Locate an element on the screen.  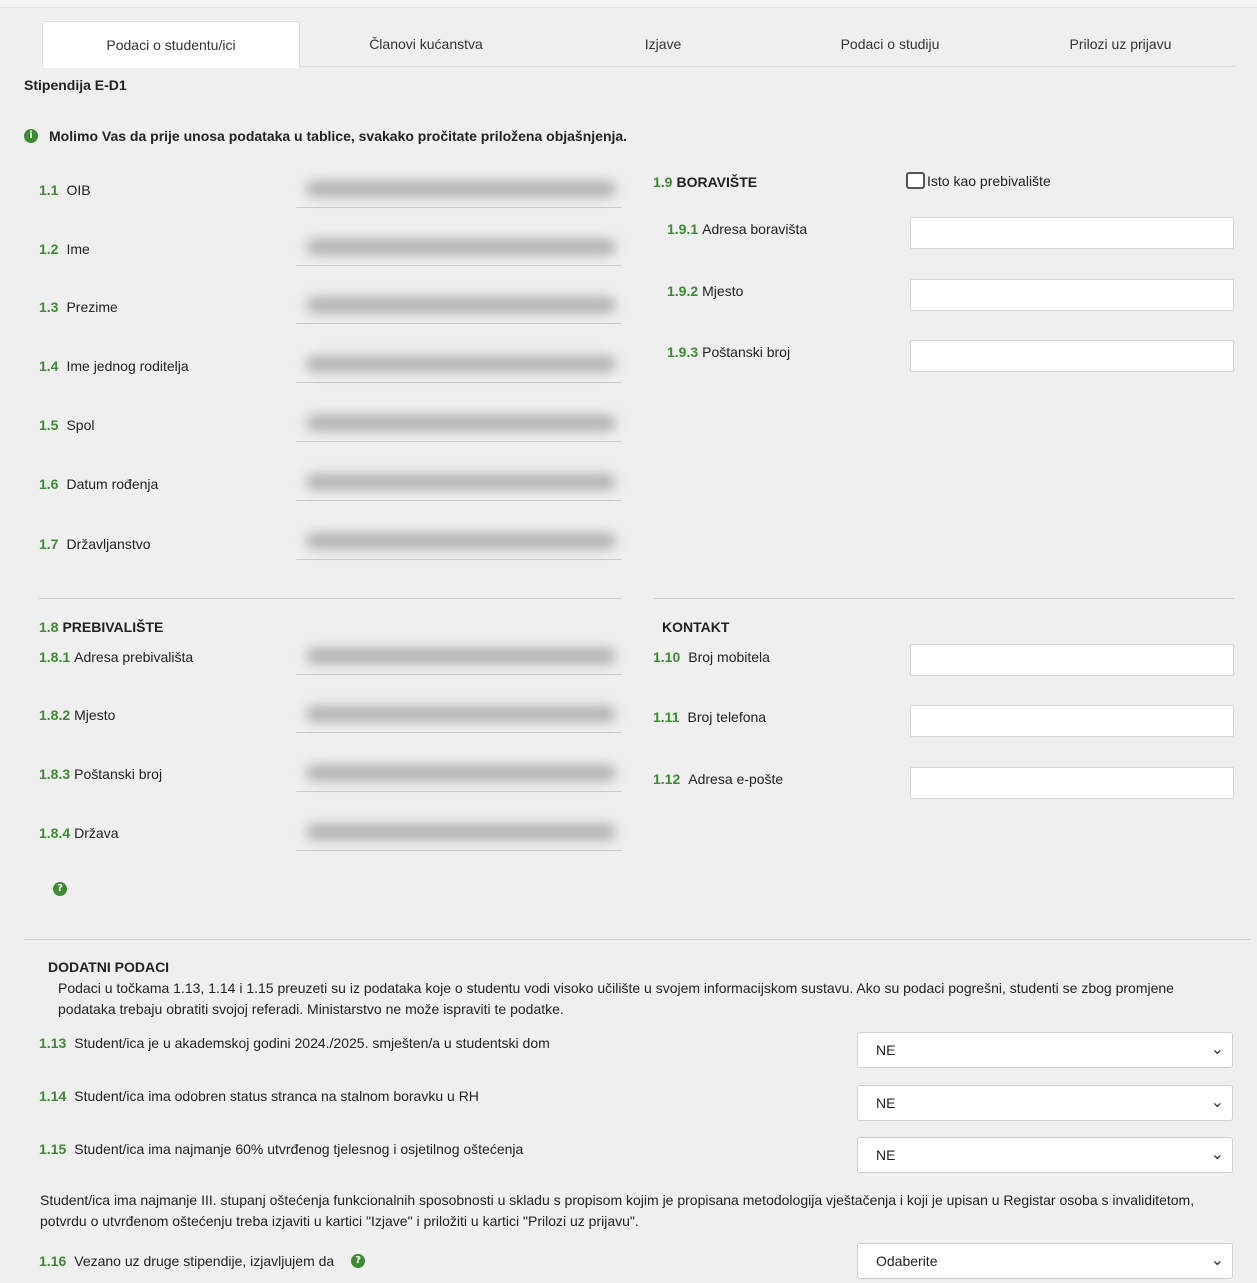
tab-podaci-o-studentu: Podaci o studentu/ici is located at coordinates (171, 44).